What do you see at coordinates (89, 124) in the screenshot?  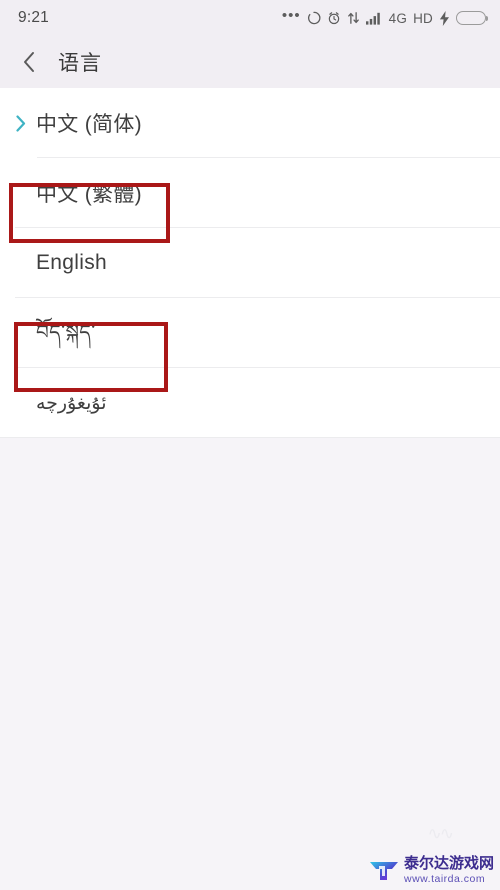 I see `language-item-label: 中文 (简体)` at bounding box center [89, 124].